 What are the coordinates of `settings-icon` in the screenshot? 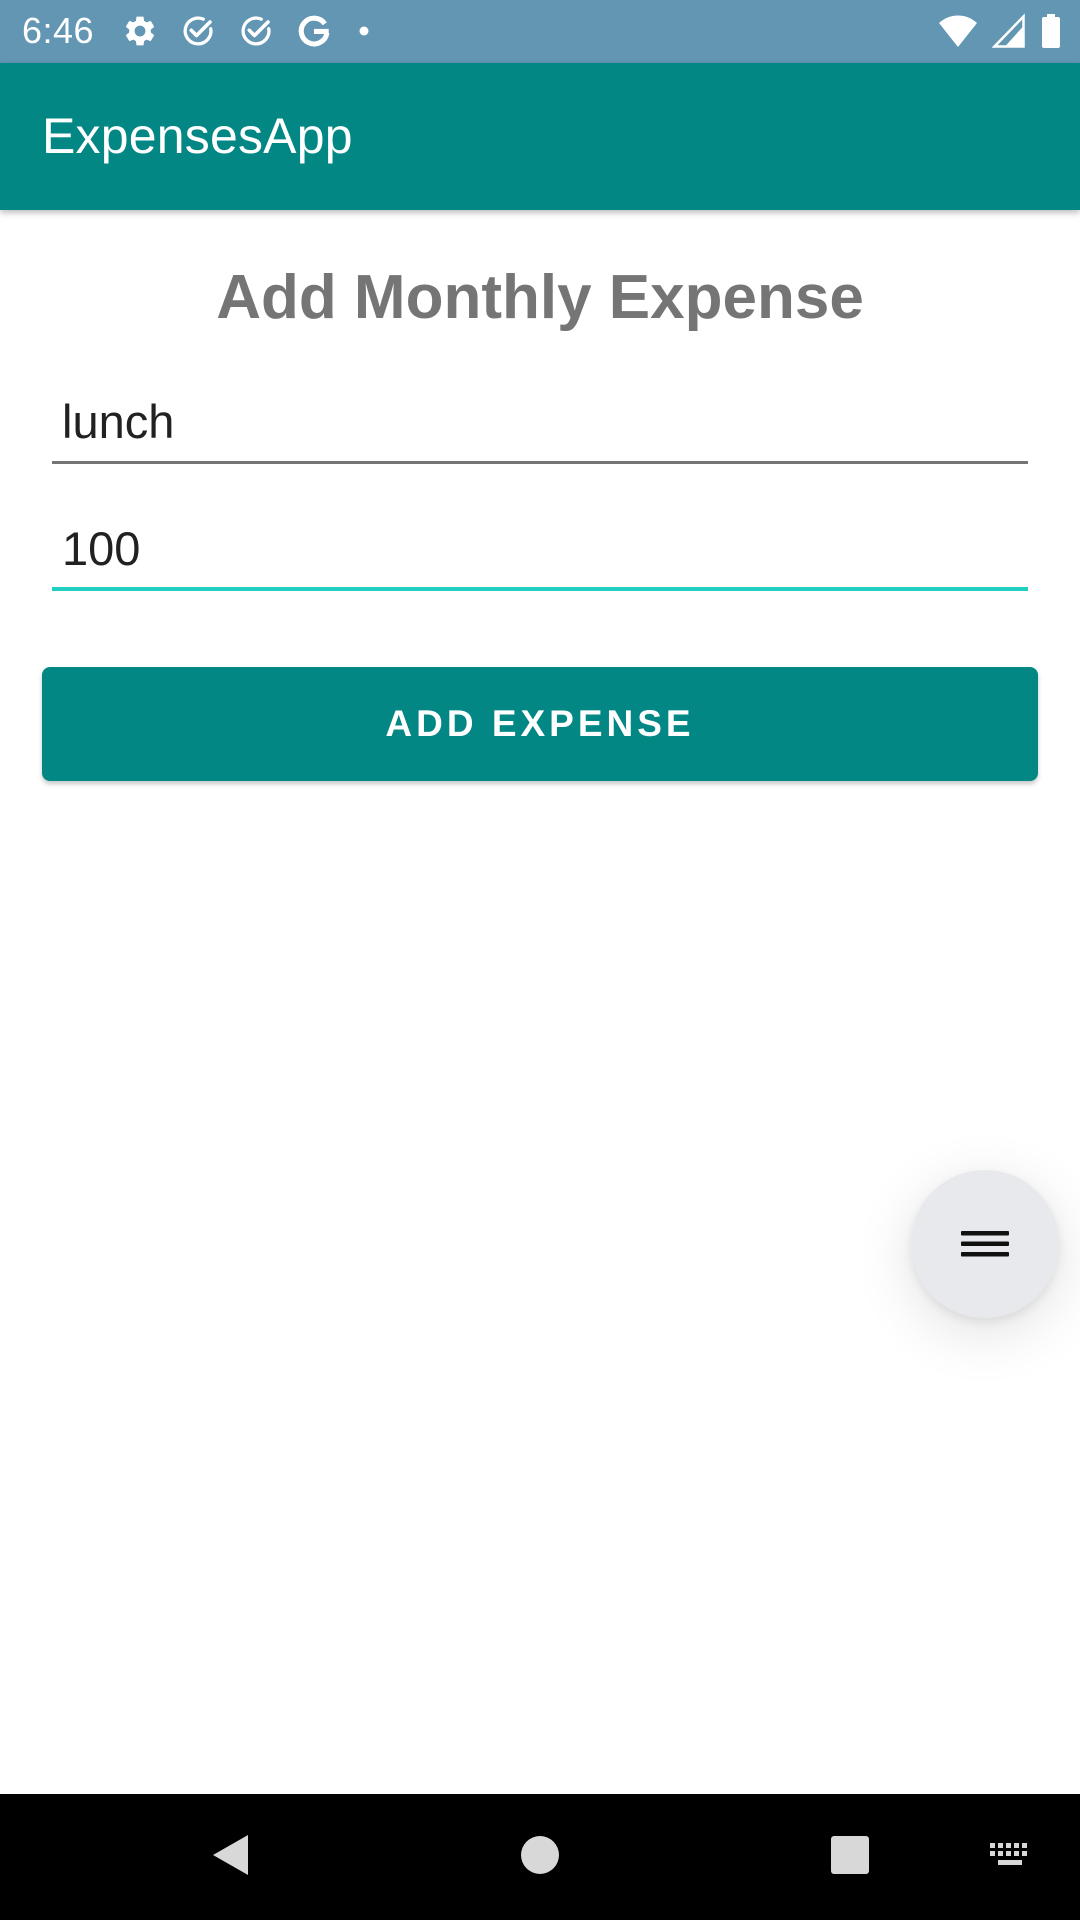 It's located at (140, 31).